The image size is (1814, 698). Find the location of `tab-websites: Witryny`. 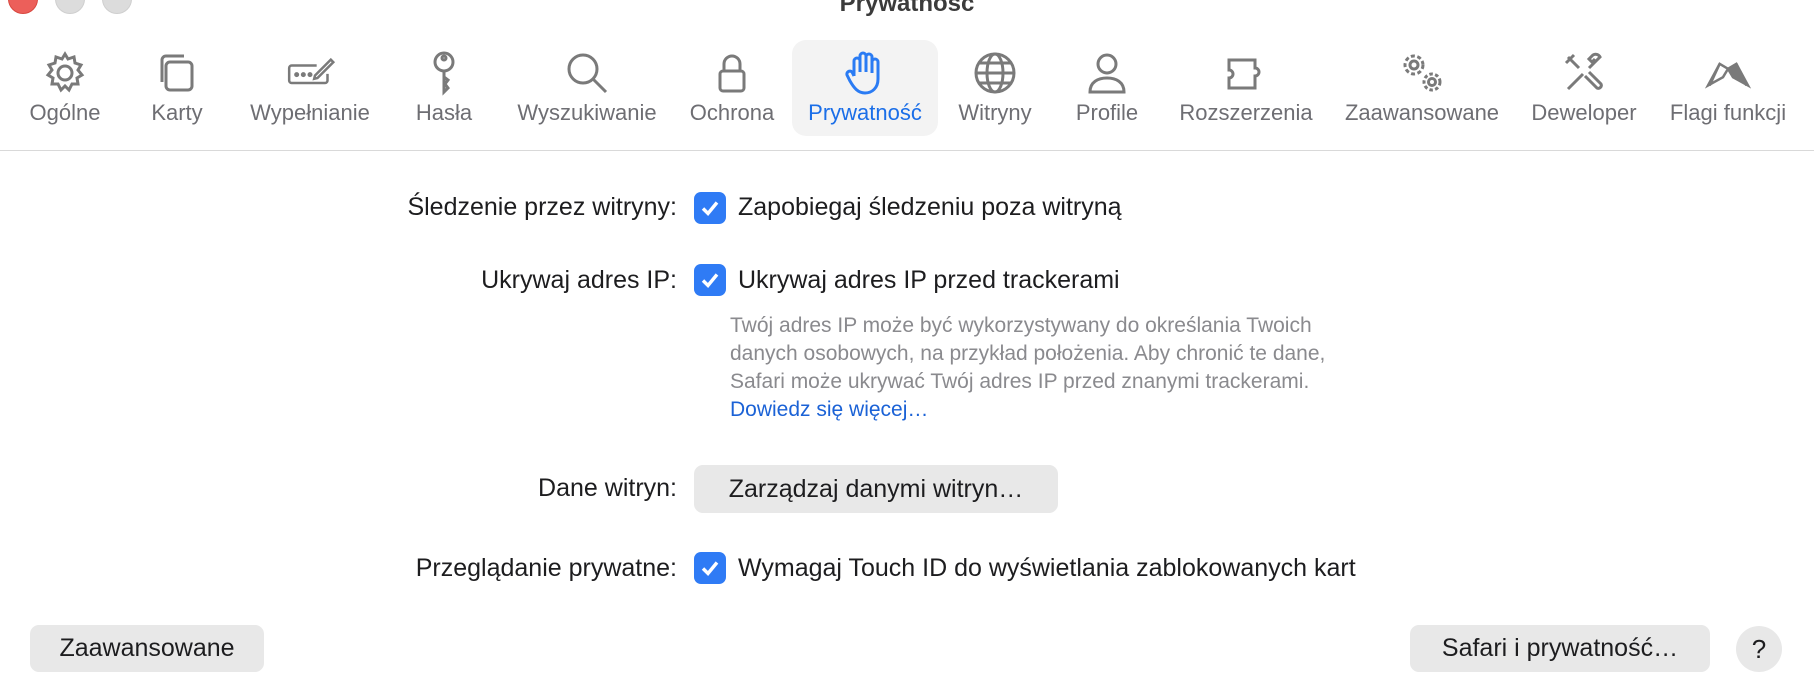

tab-websites: Witryny is located at coordinates (995, 88).